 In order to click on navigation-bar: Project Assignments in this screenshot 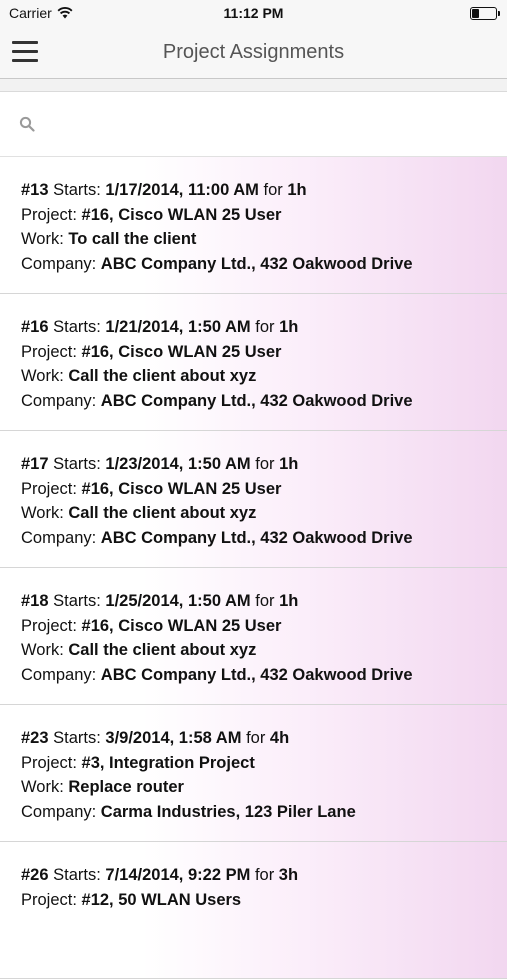, I will do `click(253, 53)`.